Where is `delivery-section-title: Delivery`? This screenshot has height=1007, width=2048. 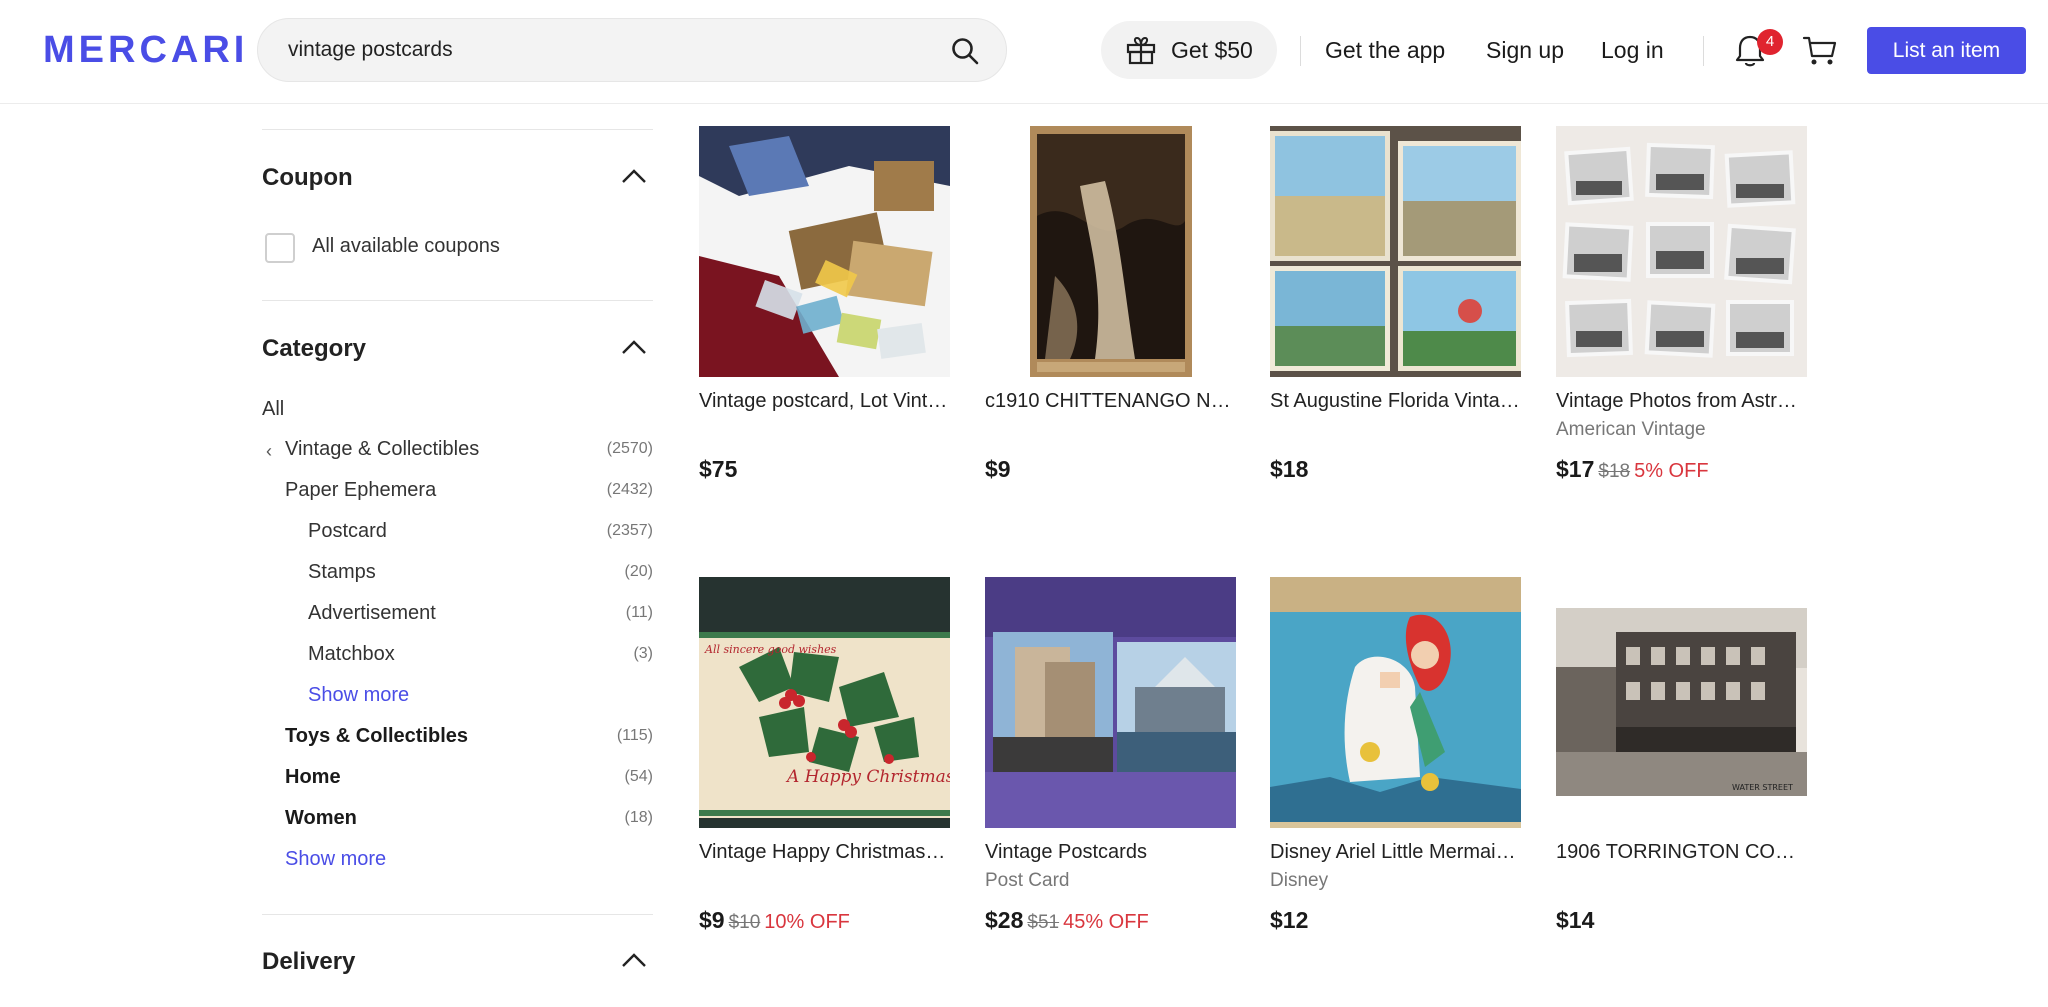
delivery-section-title: Delivery is located at coordinates (308, 962).